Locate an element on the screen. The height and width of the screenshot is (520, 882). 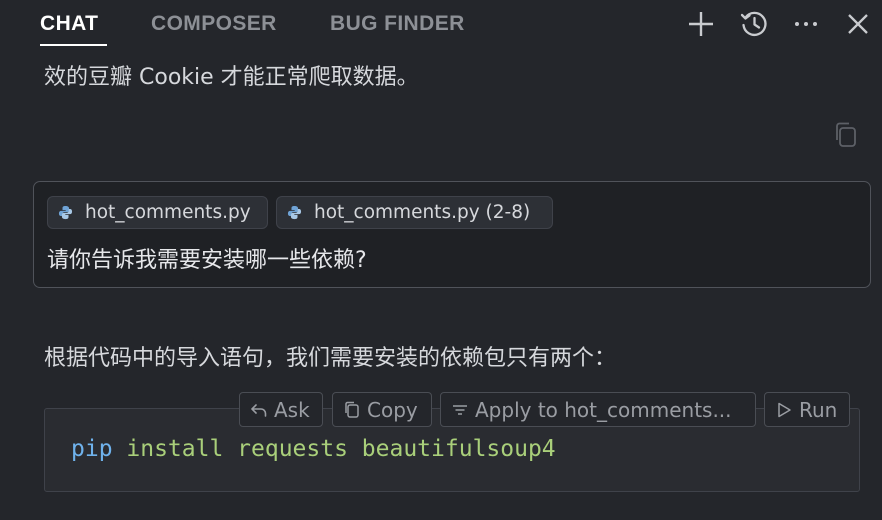
code-token-args: install requests beautifulsoup4 is located at coordinates (334, 449).